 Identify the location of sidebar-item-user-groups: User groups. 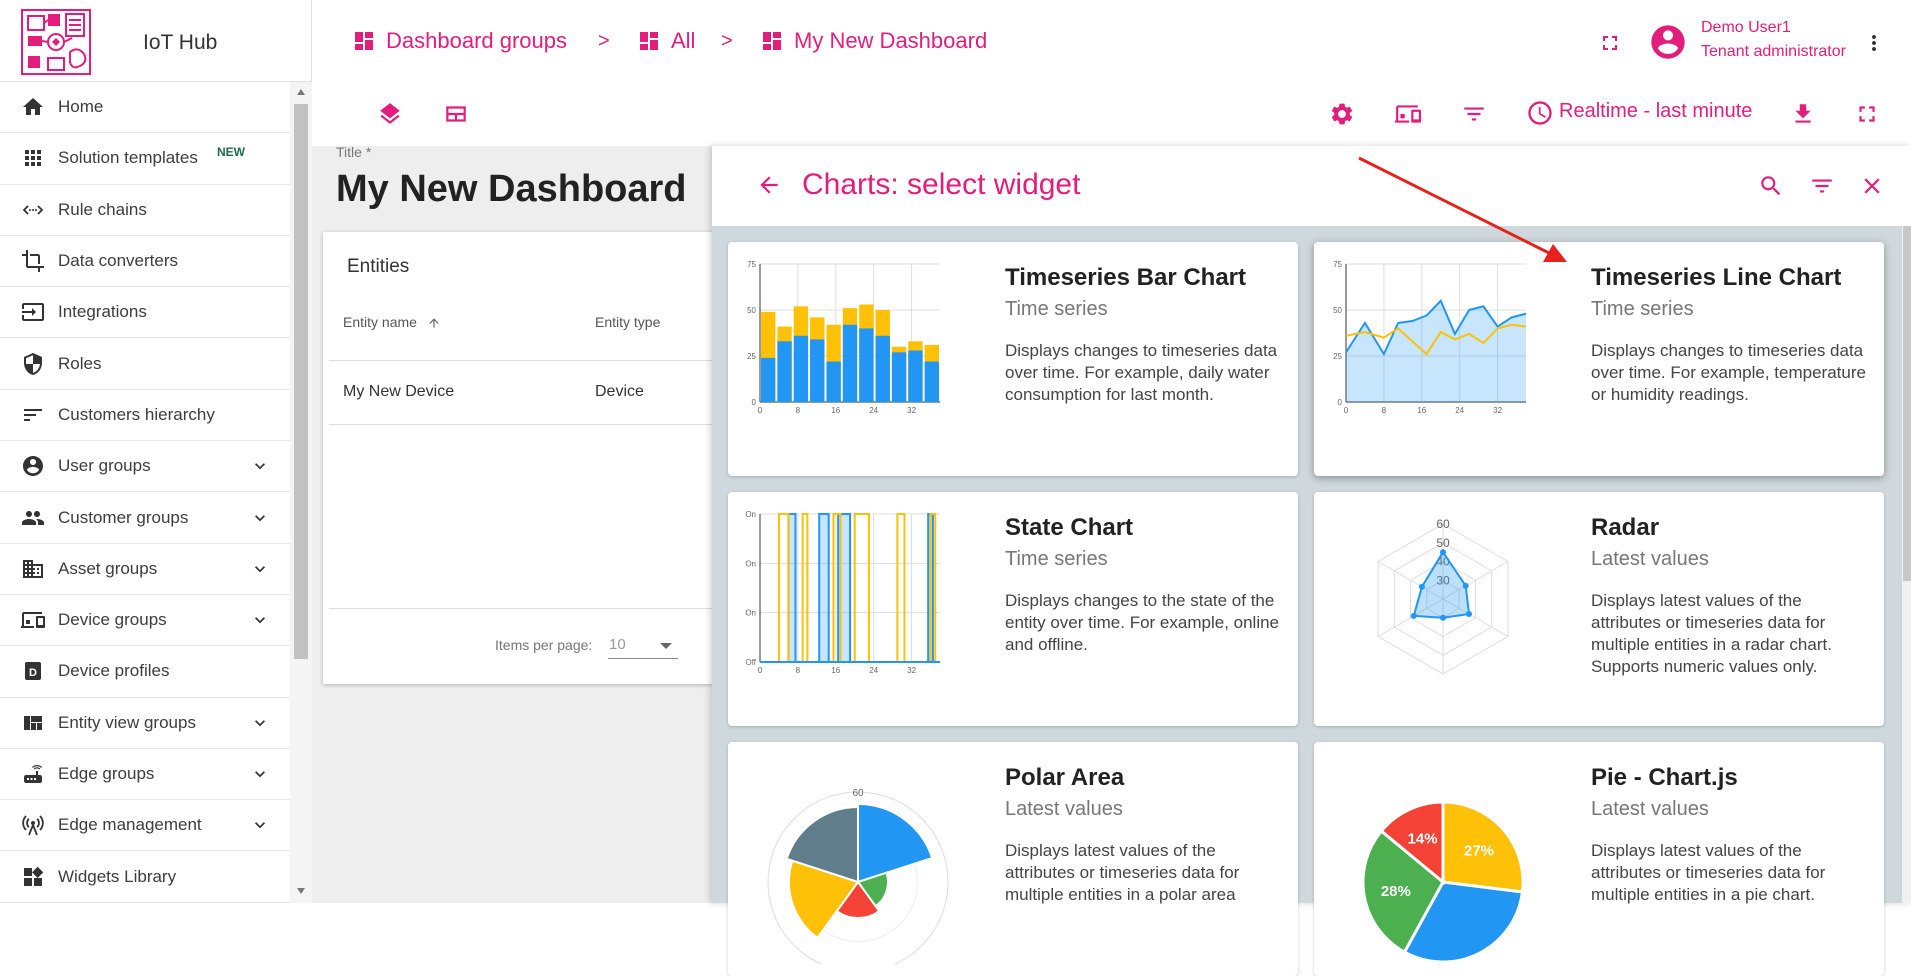
(145, 467).